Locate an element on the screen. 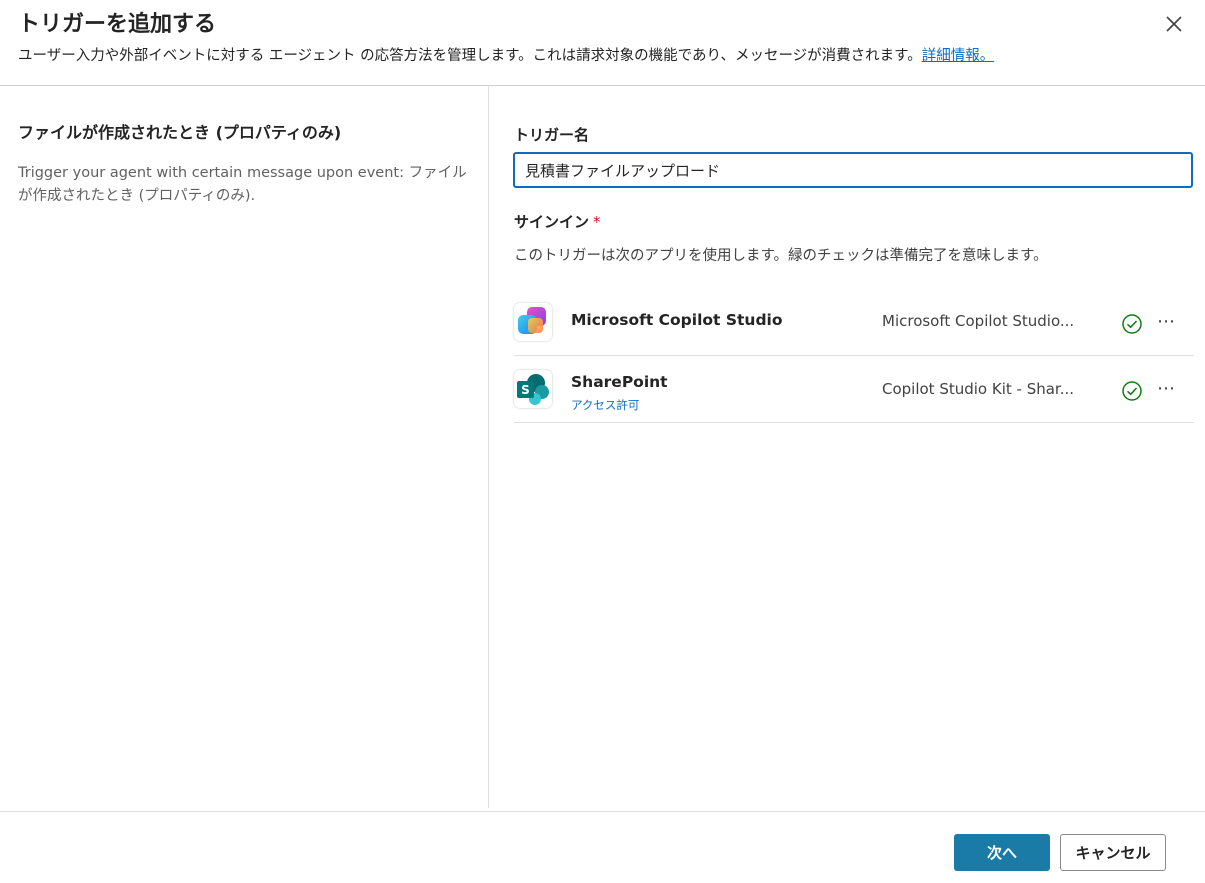 This screenshot has height=883, width=1205. signin-label: サインイン * is located at coordinates (557, 221).